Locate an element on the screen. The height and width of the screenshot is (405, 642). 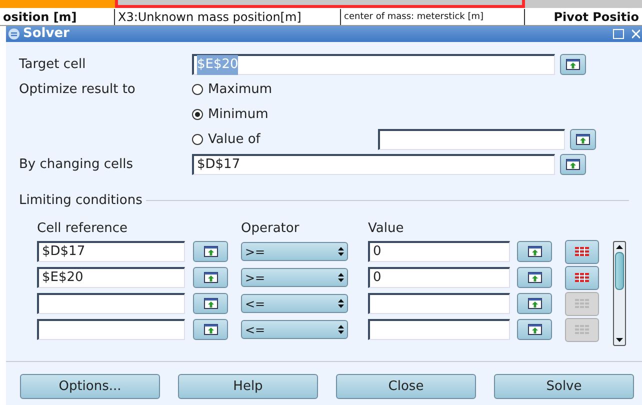
scroll-down-icon is located at coordinates (619, 340).